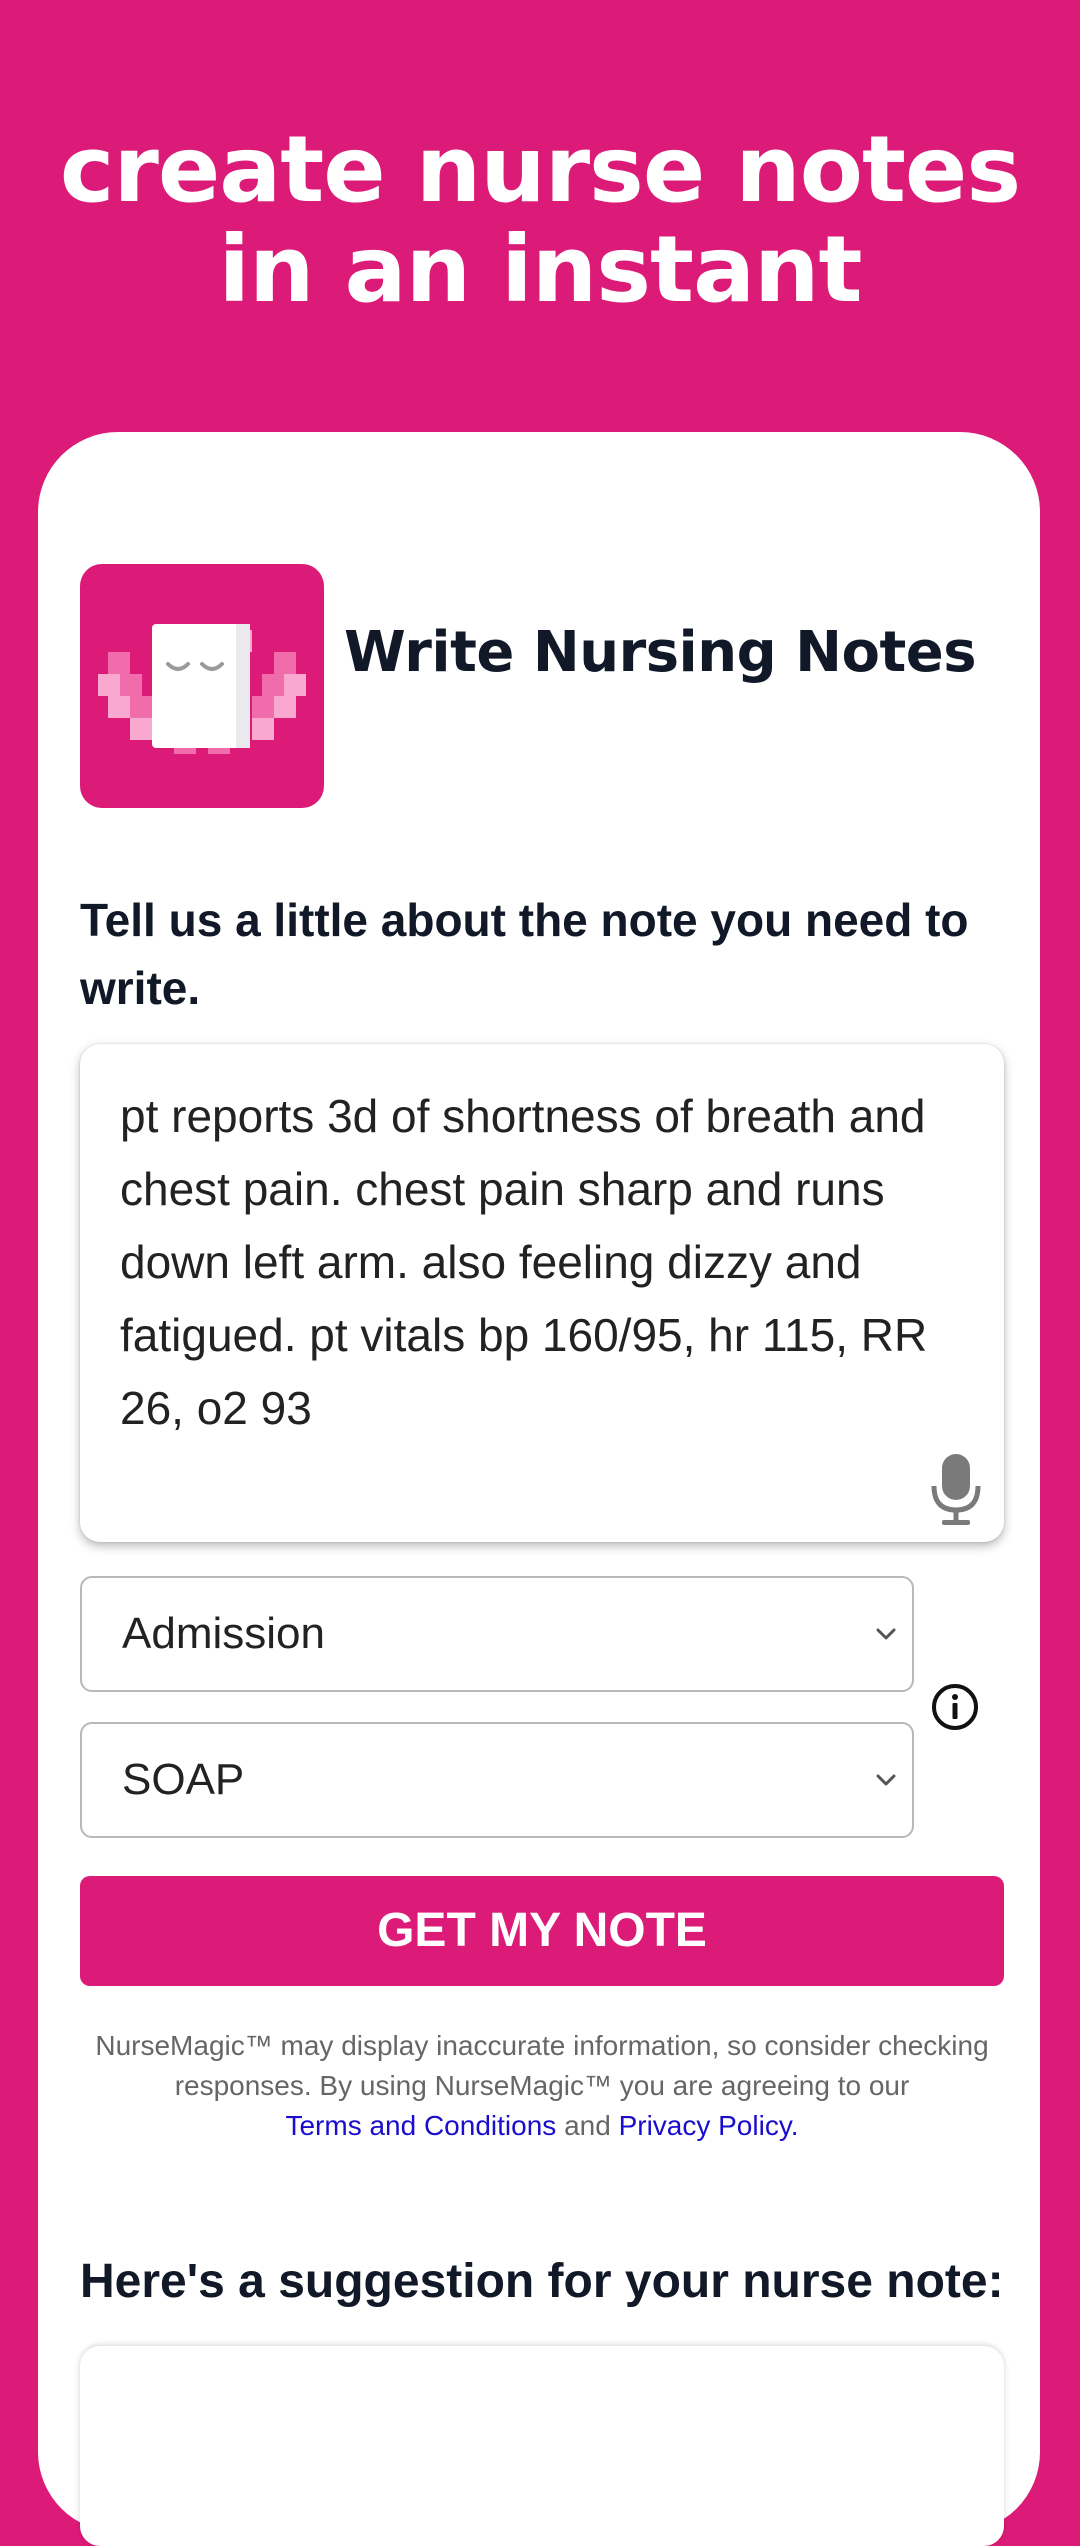 The width and height of the screenshot is (1080, 2546). What do you see at coordinates (542, 2281) in the screenshot?
I see `suggestion-heading: Here's a suggestion for your nurse note:` at bounding box center [542, 2281].